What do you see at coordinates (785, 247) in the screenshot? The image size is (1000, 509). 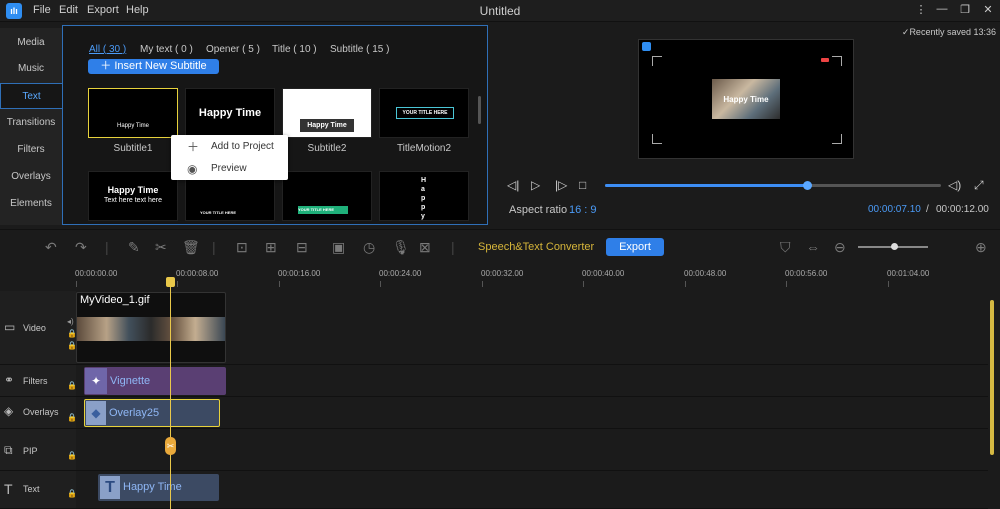 I see `marker-icon: ⛉` at bounding box center [785, 247].